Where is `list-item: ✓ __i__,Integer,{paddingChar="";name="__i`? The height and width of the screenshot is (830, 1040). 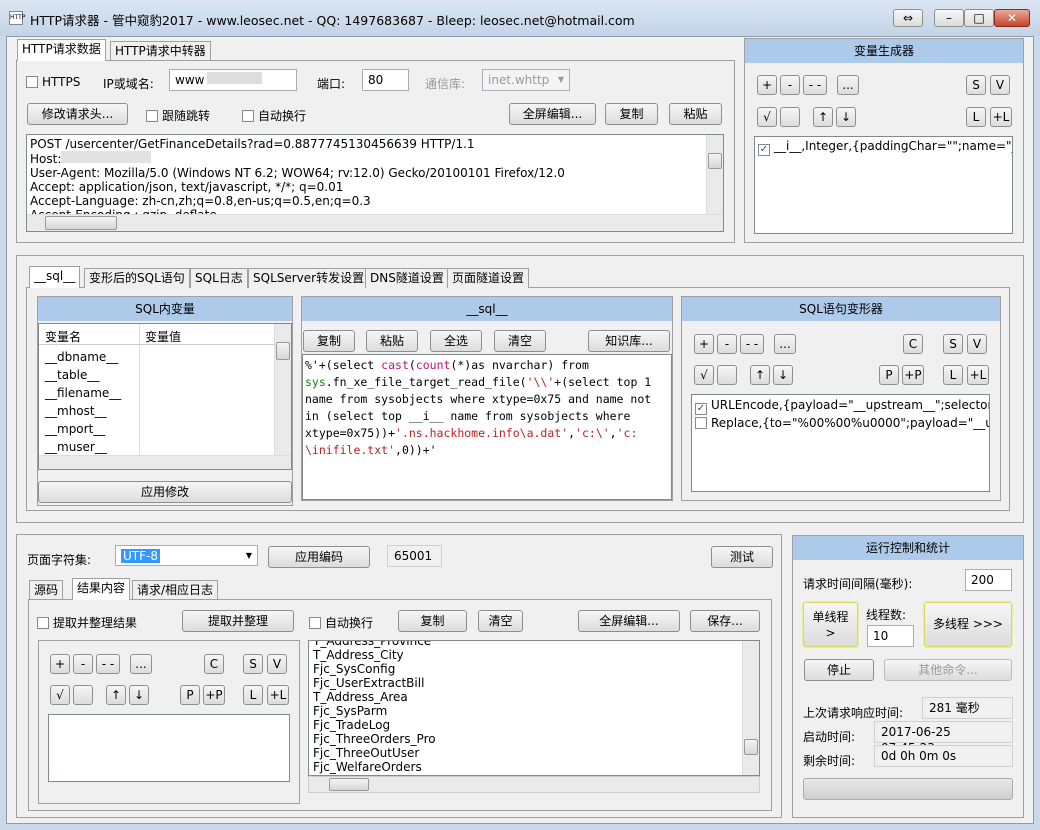
list-item: ✓ __i__,Integer,{paddingChar="";name="__i is located at coordinates (885, 147).